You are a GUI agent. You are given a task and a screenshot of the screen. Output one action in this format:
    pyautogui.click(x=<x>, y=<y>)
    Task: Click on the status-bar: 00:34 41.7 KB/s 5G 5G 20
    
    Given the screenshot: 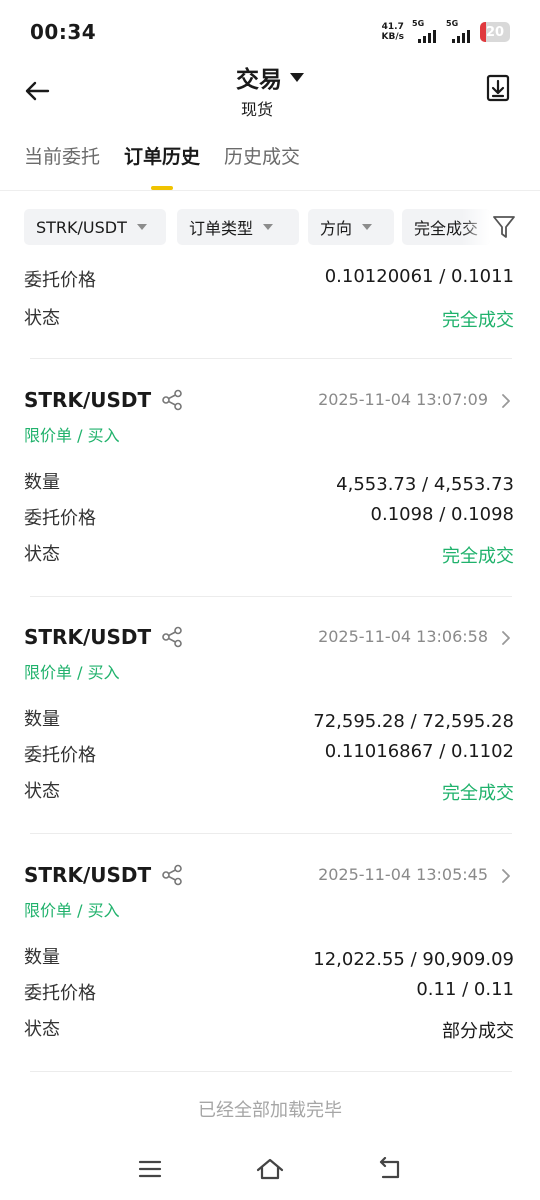 What is the action you would take?
    pyautogui.click(x=270, y=32)
    